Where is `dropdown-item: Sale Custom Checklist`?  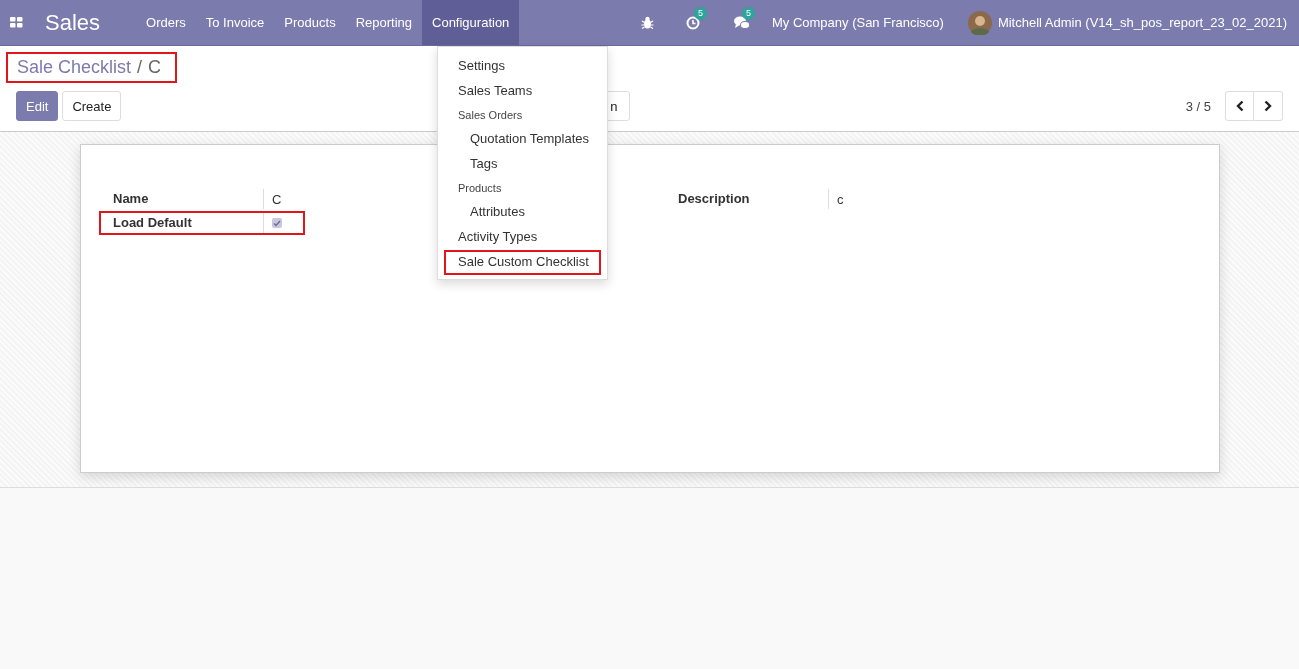
dropdown-item: Sale Custom Checklist is located at coordinates (522, 262).